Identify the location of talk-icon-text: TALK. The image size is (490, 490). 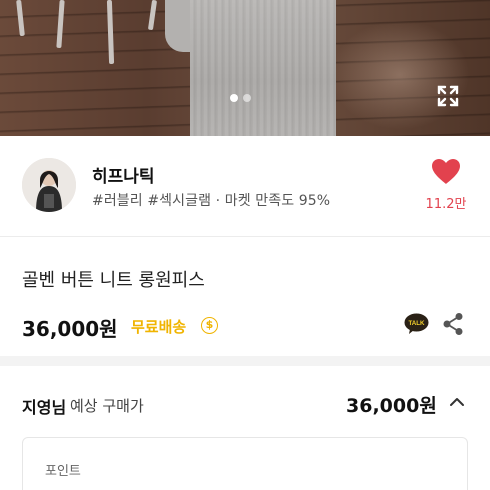
(416, 323).